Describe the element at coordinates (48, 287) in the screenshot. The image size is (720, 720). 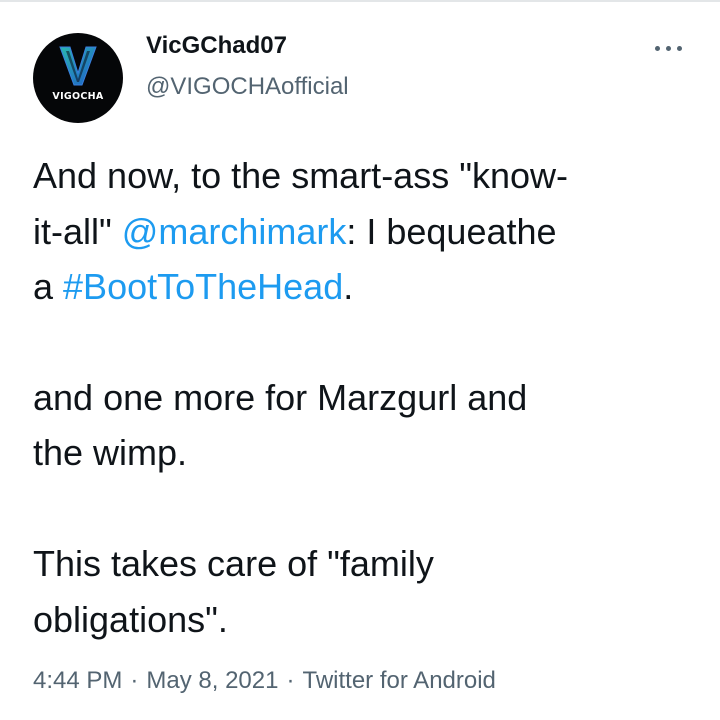
I see `tweet-text-segment: a` at that location.